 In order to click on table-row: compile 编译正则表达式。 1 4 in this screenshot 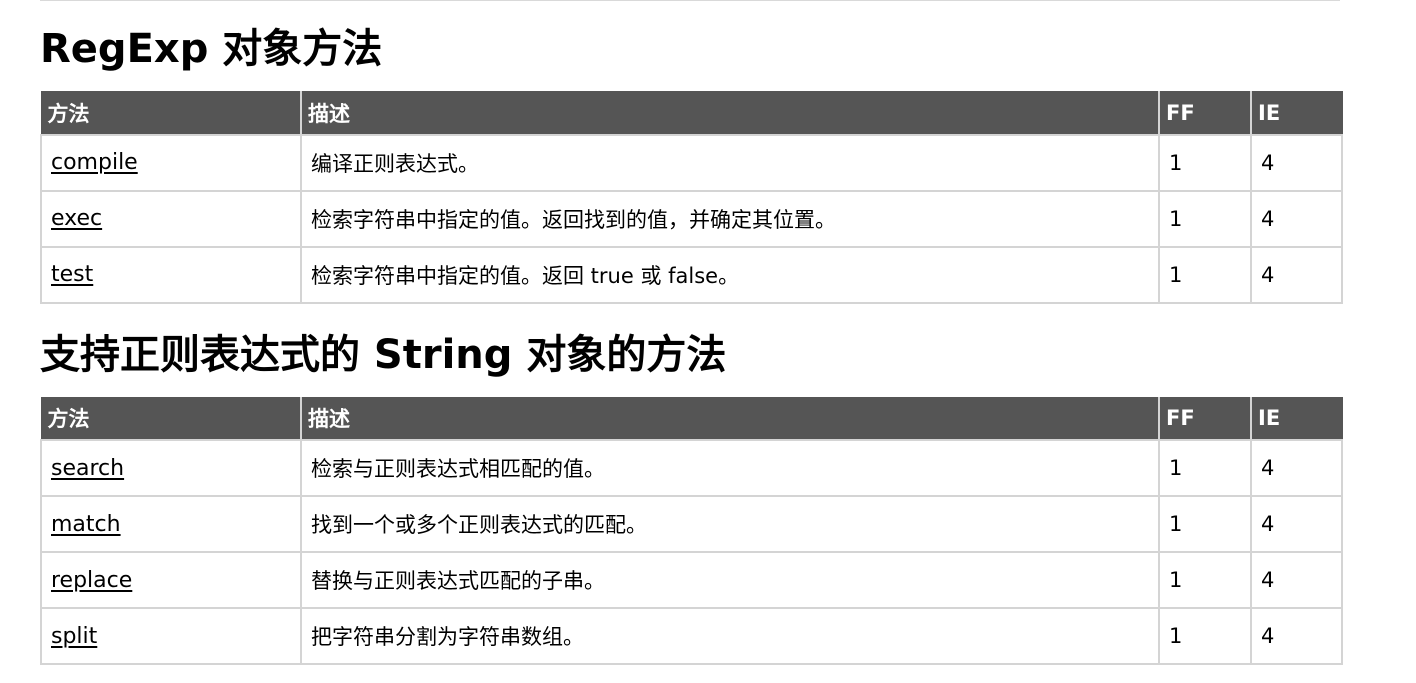, I will do `click(691, 162)`.